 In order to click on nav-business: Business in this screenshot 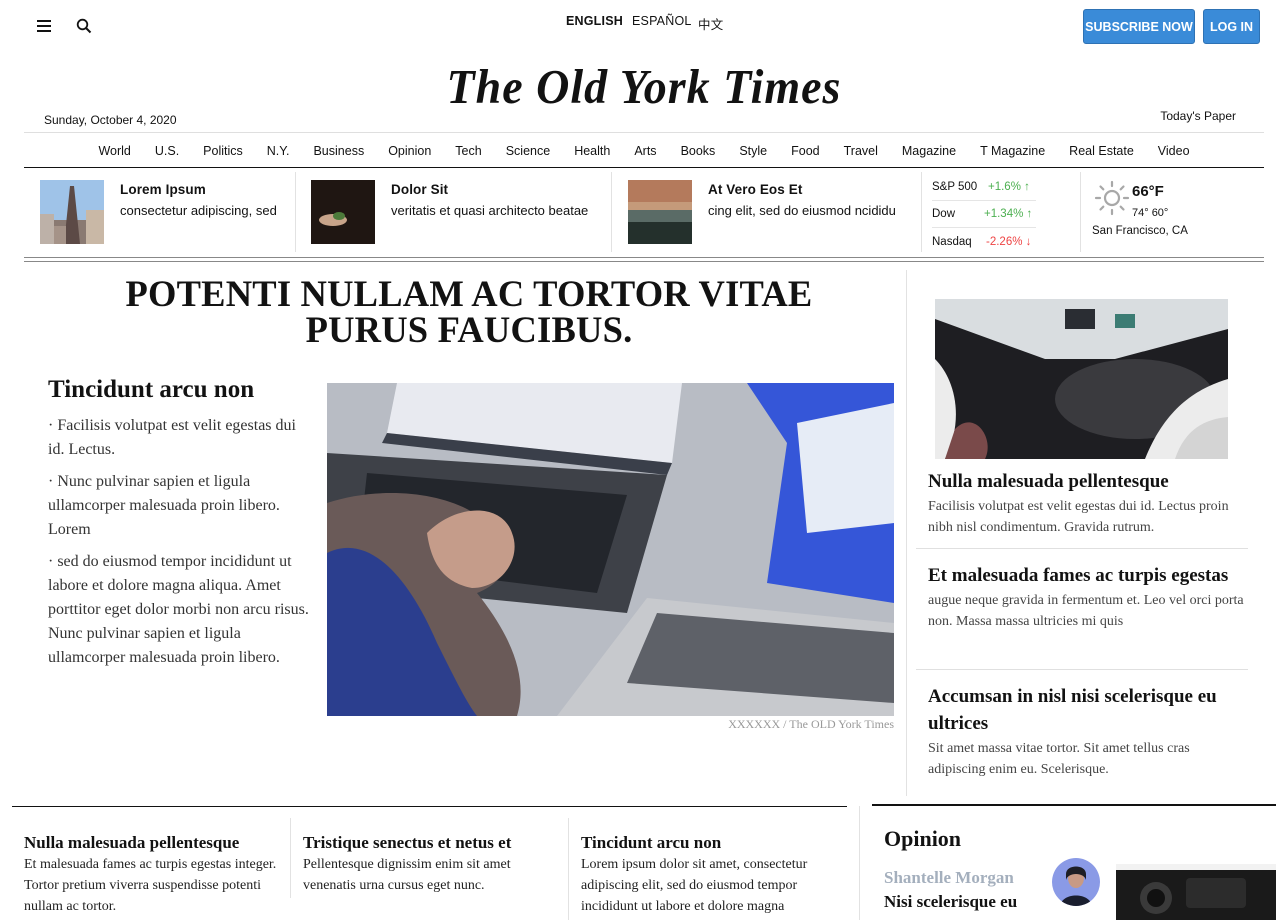, I will do `click(338, 151)`.